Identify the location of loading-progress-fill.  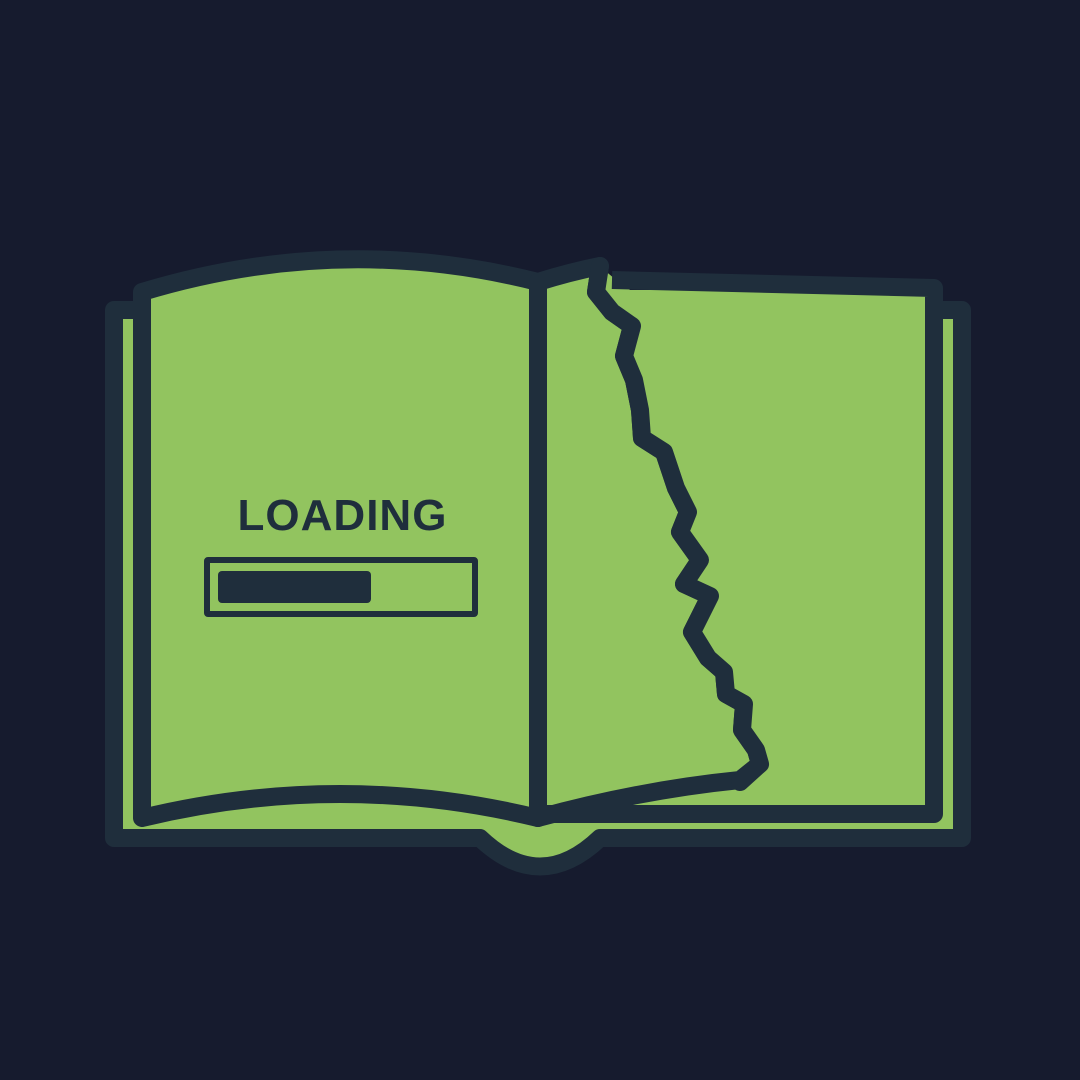
(294, 587).